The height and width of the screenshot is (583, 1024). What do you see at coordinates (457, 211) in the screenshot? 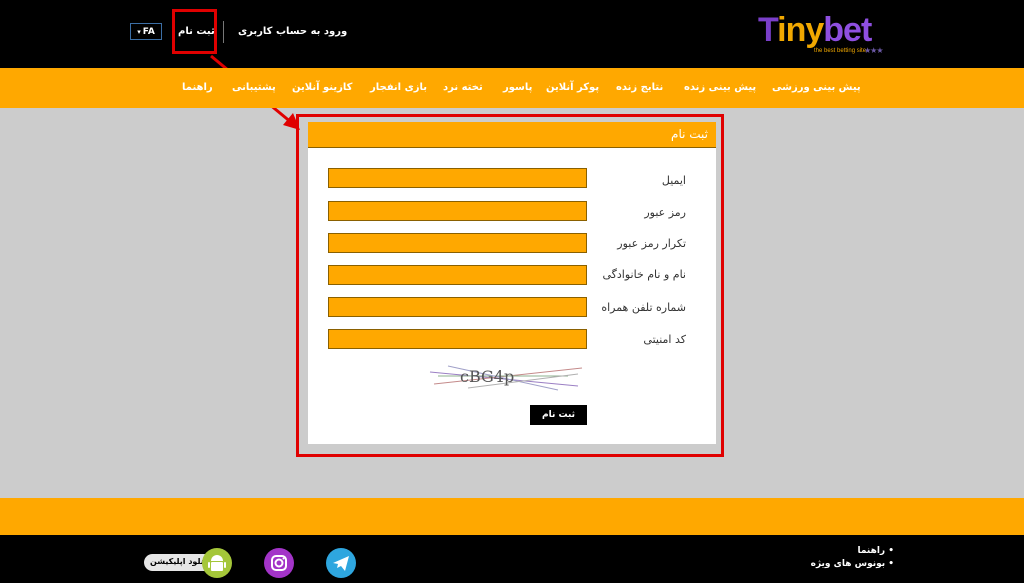
I see `password-field` at bounding box center [457, 211].